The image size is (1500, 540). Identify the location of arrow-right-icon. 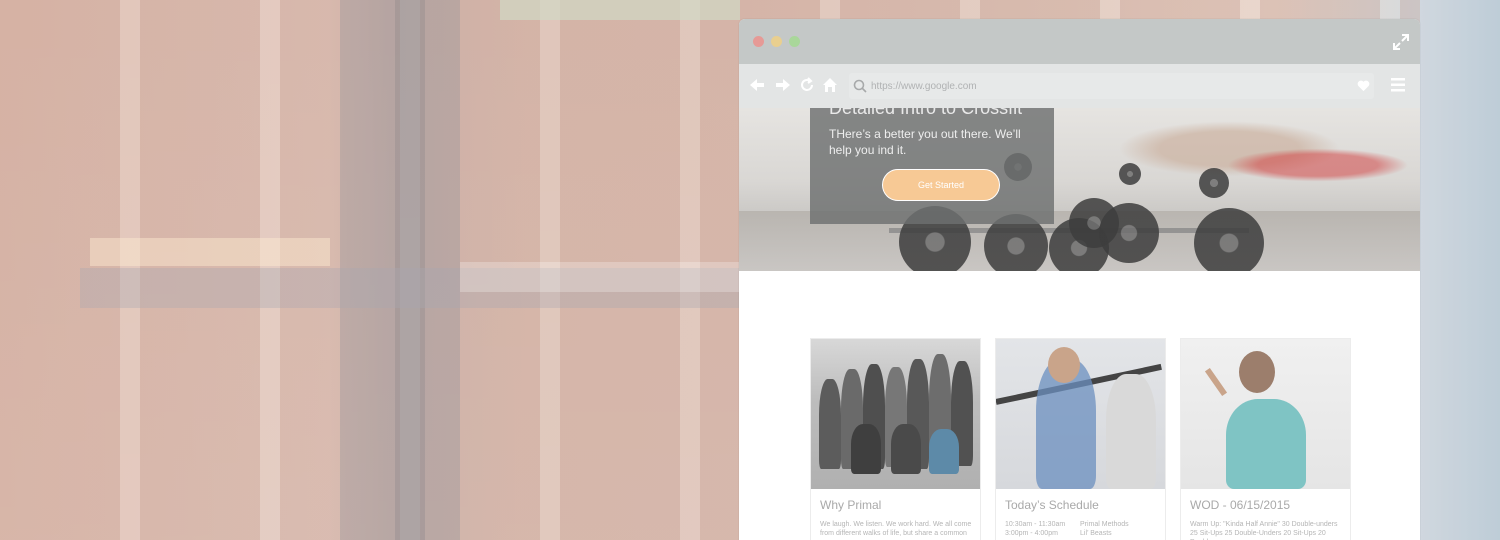
(783, 85).